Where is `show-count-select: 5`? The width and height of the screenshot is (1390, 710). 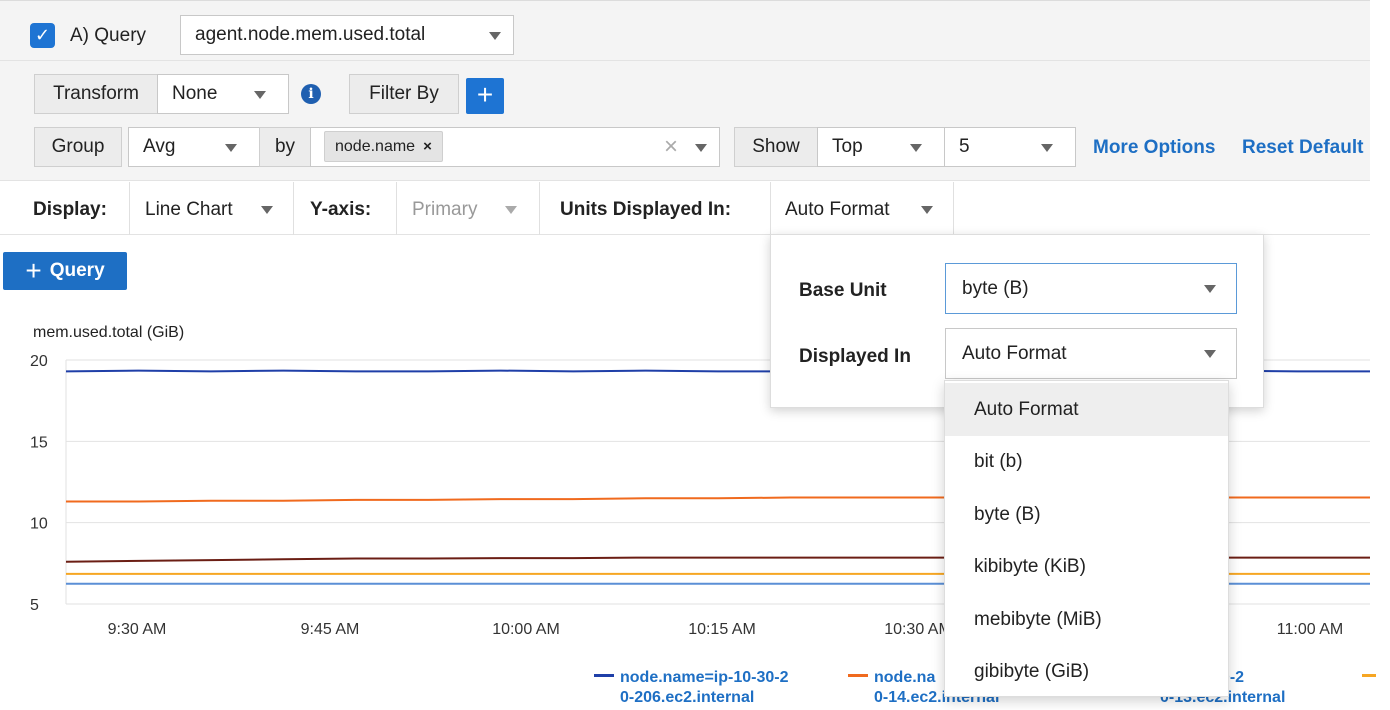 show-count-select: 5 is located at coordinates (1010, 147).